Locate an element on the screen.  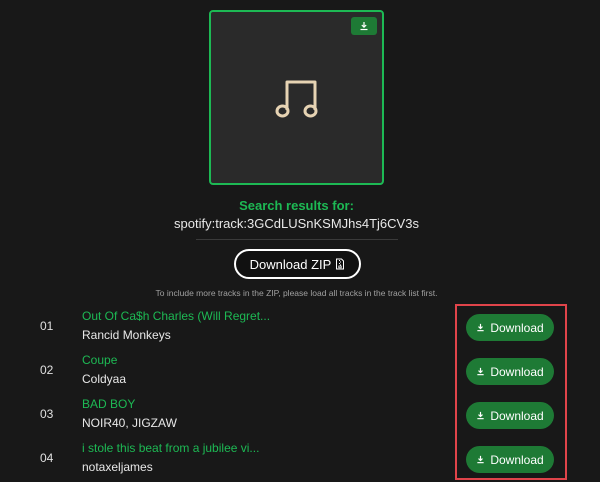
track-number: 02 is located at coordinates (47, 370).